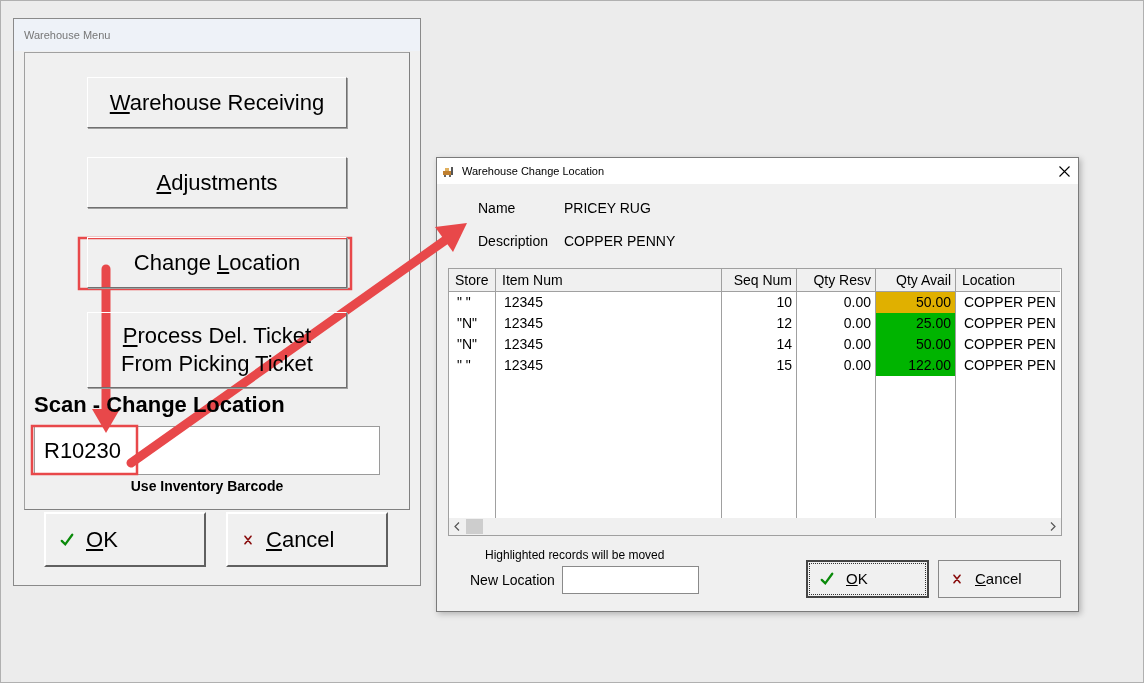 The image size is (1144, 683). I want to click on footer-note: Highlighted records will be moved, so click(575, 555).